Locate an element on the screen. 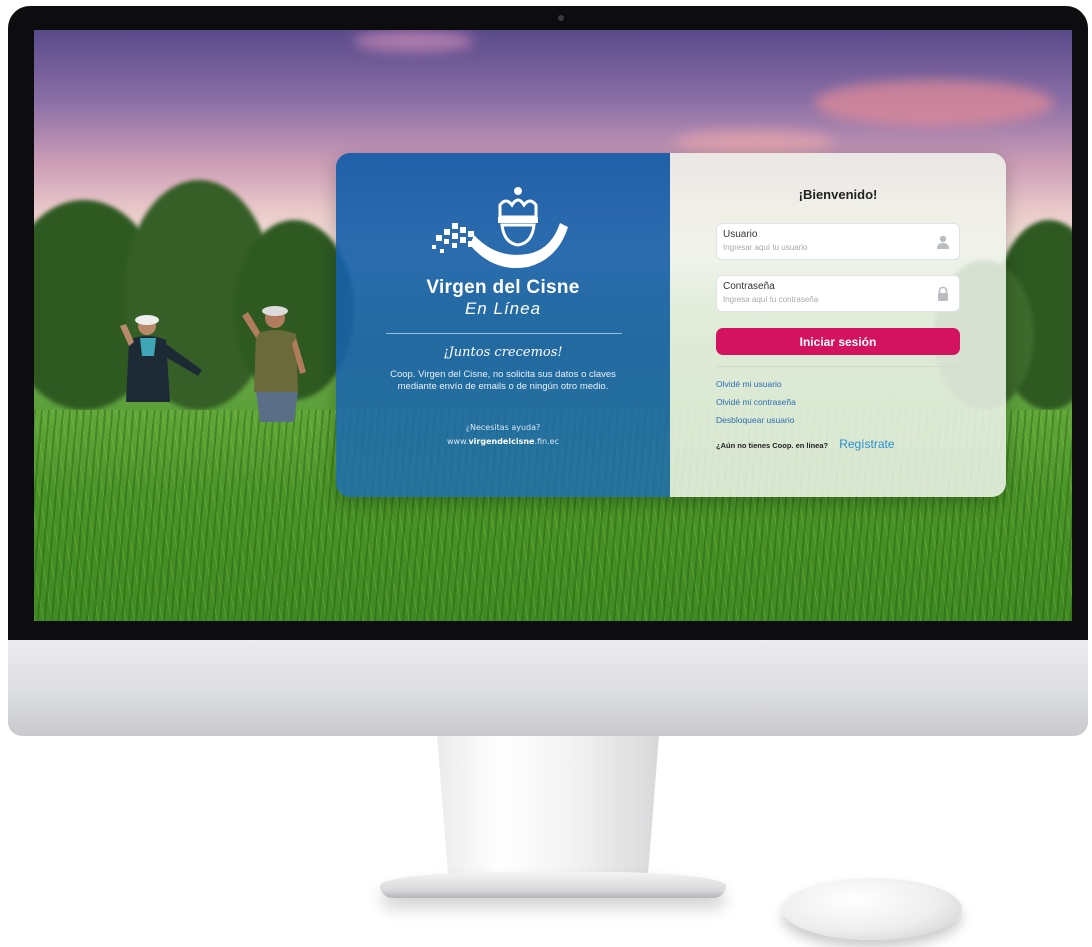 The image size is (1092, 947). mouse-image is located at coordinates (872, 909).